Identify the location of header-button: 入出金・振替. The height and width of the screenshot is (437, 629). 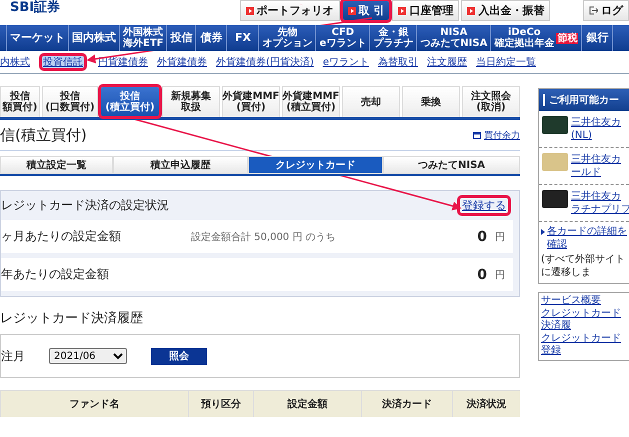
(505, 10).